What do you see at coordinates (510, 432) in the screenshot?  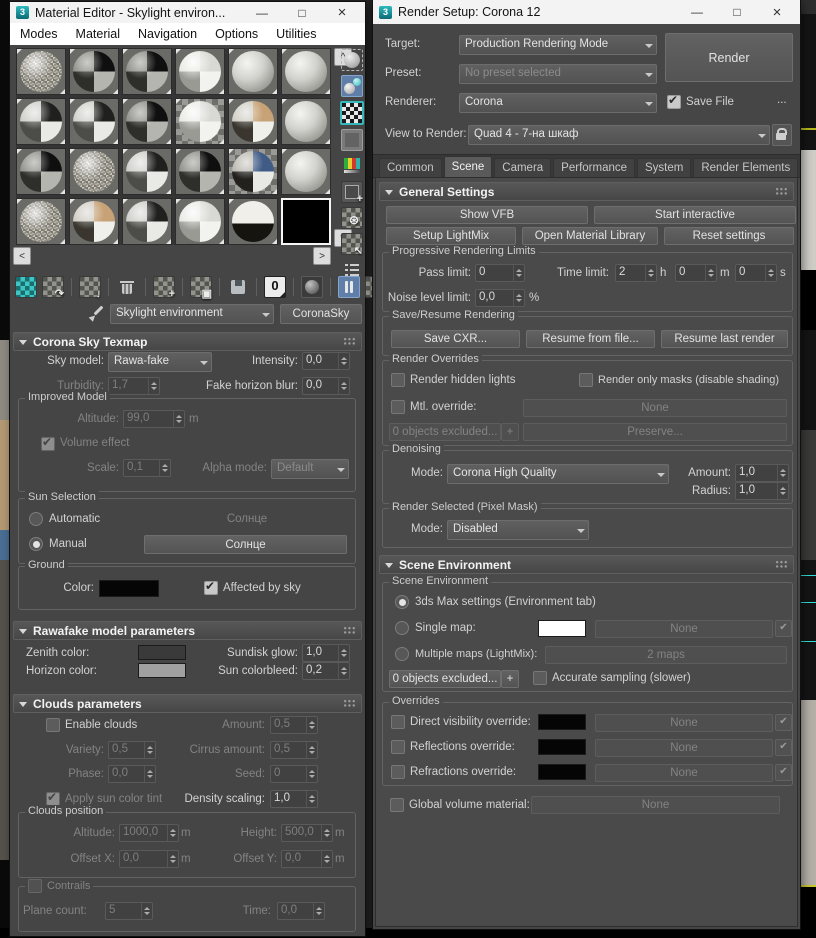 I see `add-excluded-button: +` at bounding box center [510, 432].